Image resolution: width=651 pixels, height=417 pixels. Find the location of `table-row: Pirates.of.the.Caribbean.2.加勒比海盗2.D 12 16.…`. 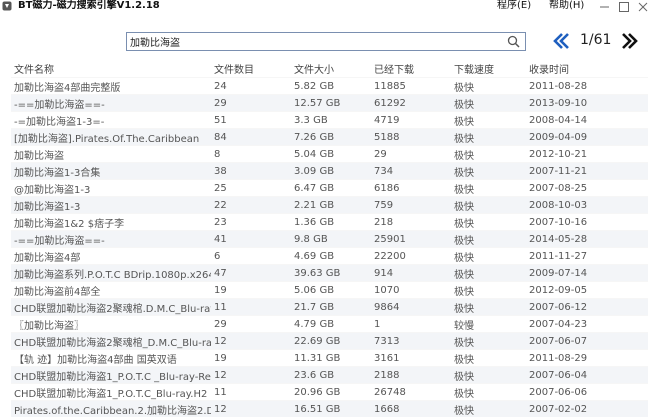

table-row: Pirates.of.the.Caribbean.2.加勒比海盗2.D 12 16.… is located at coordinates (329, 408).